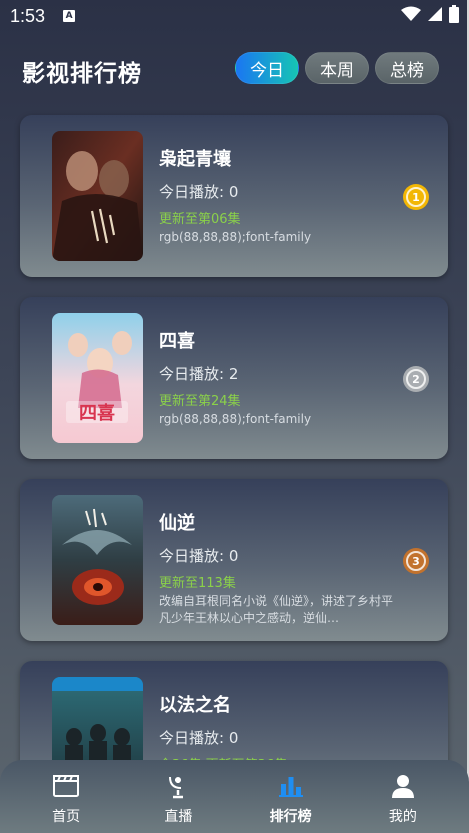 The image size is (469, 833). I want to click on rank-badge: 2, so click(416, 379).